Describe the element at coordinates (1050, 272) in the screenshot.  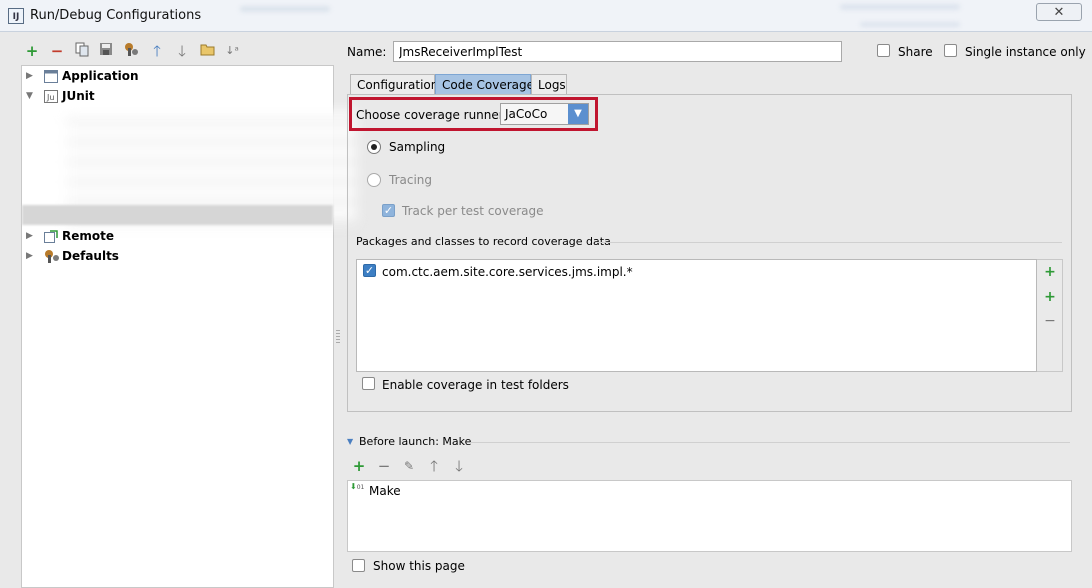
I see `add-class-icon: +` at that location.